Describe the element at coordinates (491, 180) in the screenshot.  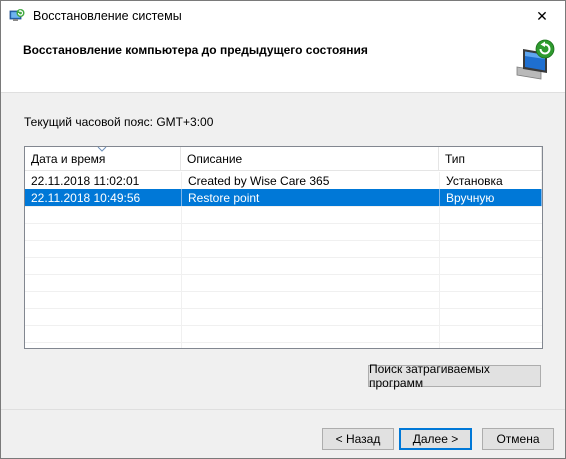
I see `cell-type: Установка` at that location.